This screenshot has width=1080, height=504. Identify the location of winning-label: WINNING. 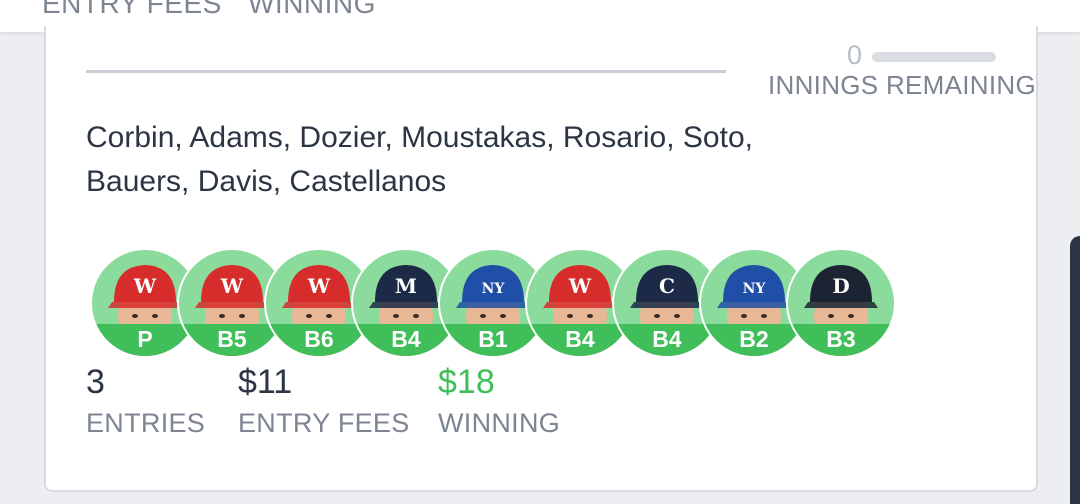
(499, 423).